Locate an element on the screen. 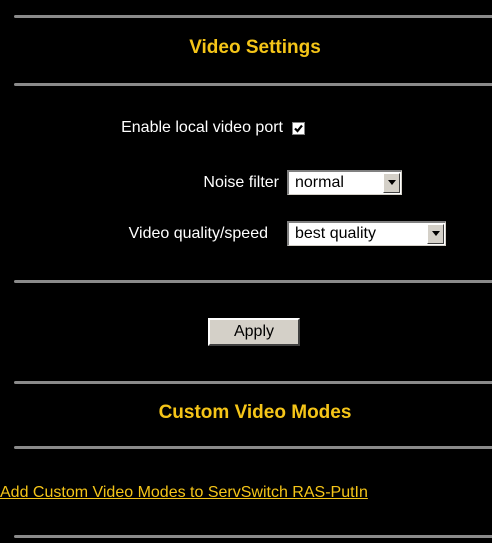 Image resolution: width=496 pixels, height=543 pixels. video-quality-dropdown-button is located at coordinates (435, 234).